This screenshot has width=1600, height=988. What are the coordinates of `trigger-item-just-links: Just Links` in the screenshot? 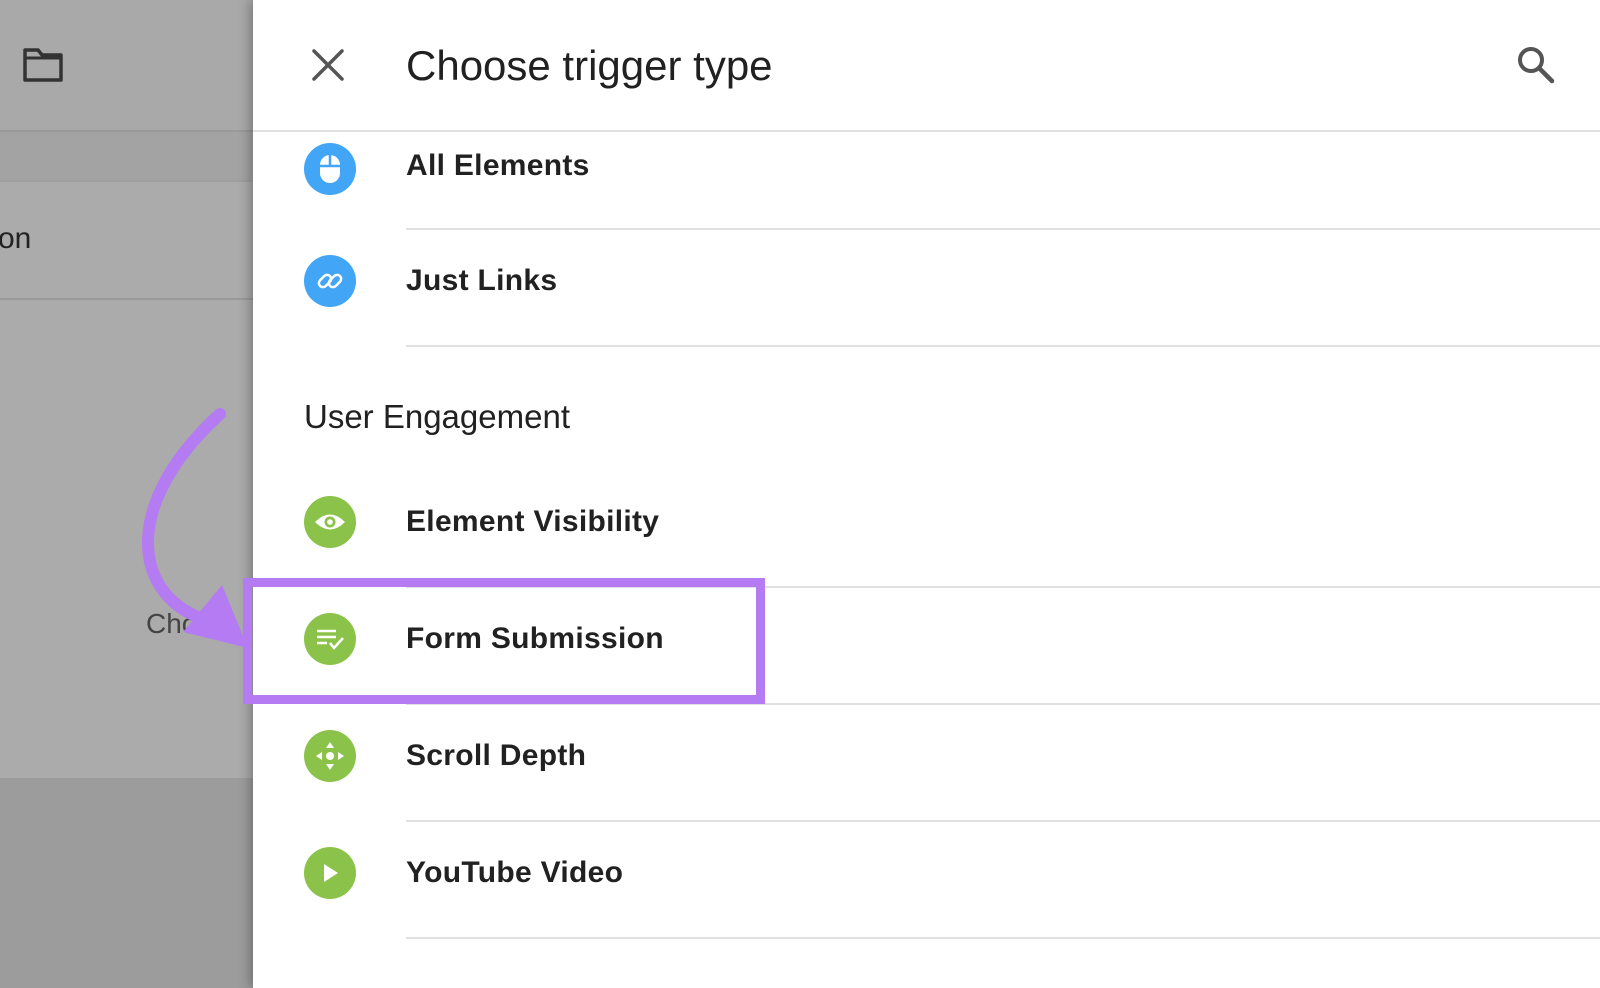 It's located at (926, 288).